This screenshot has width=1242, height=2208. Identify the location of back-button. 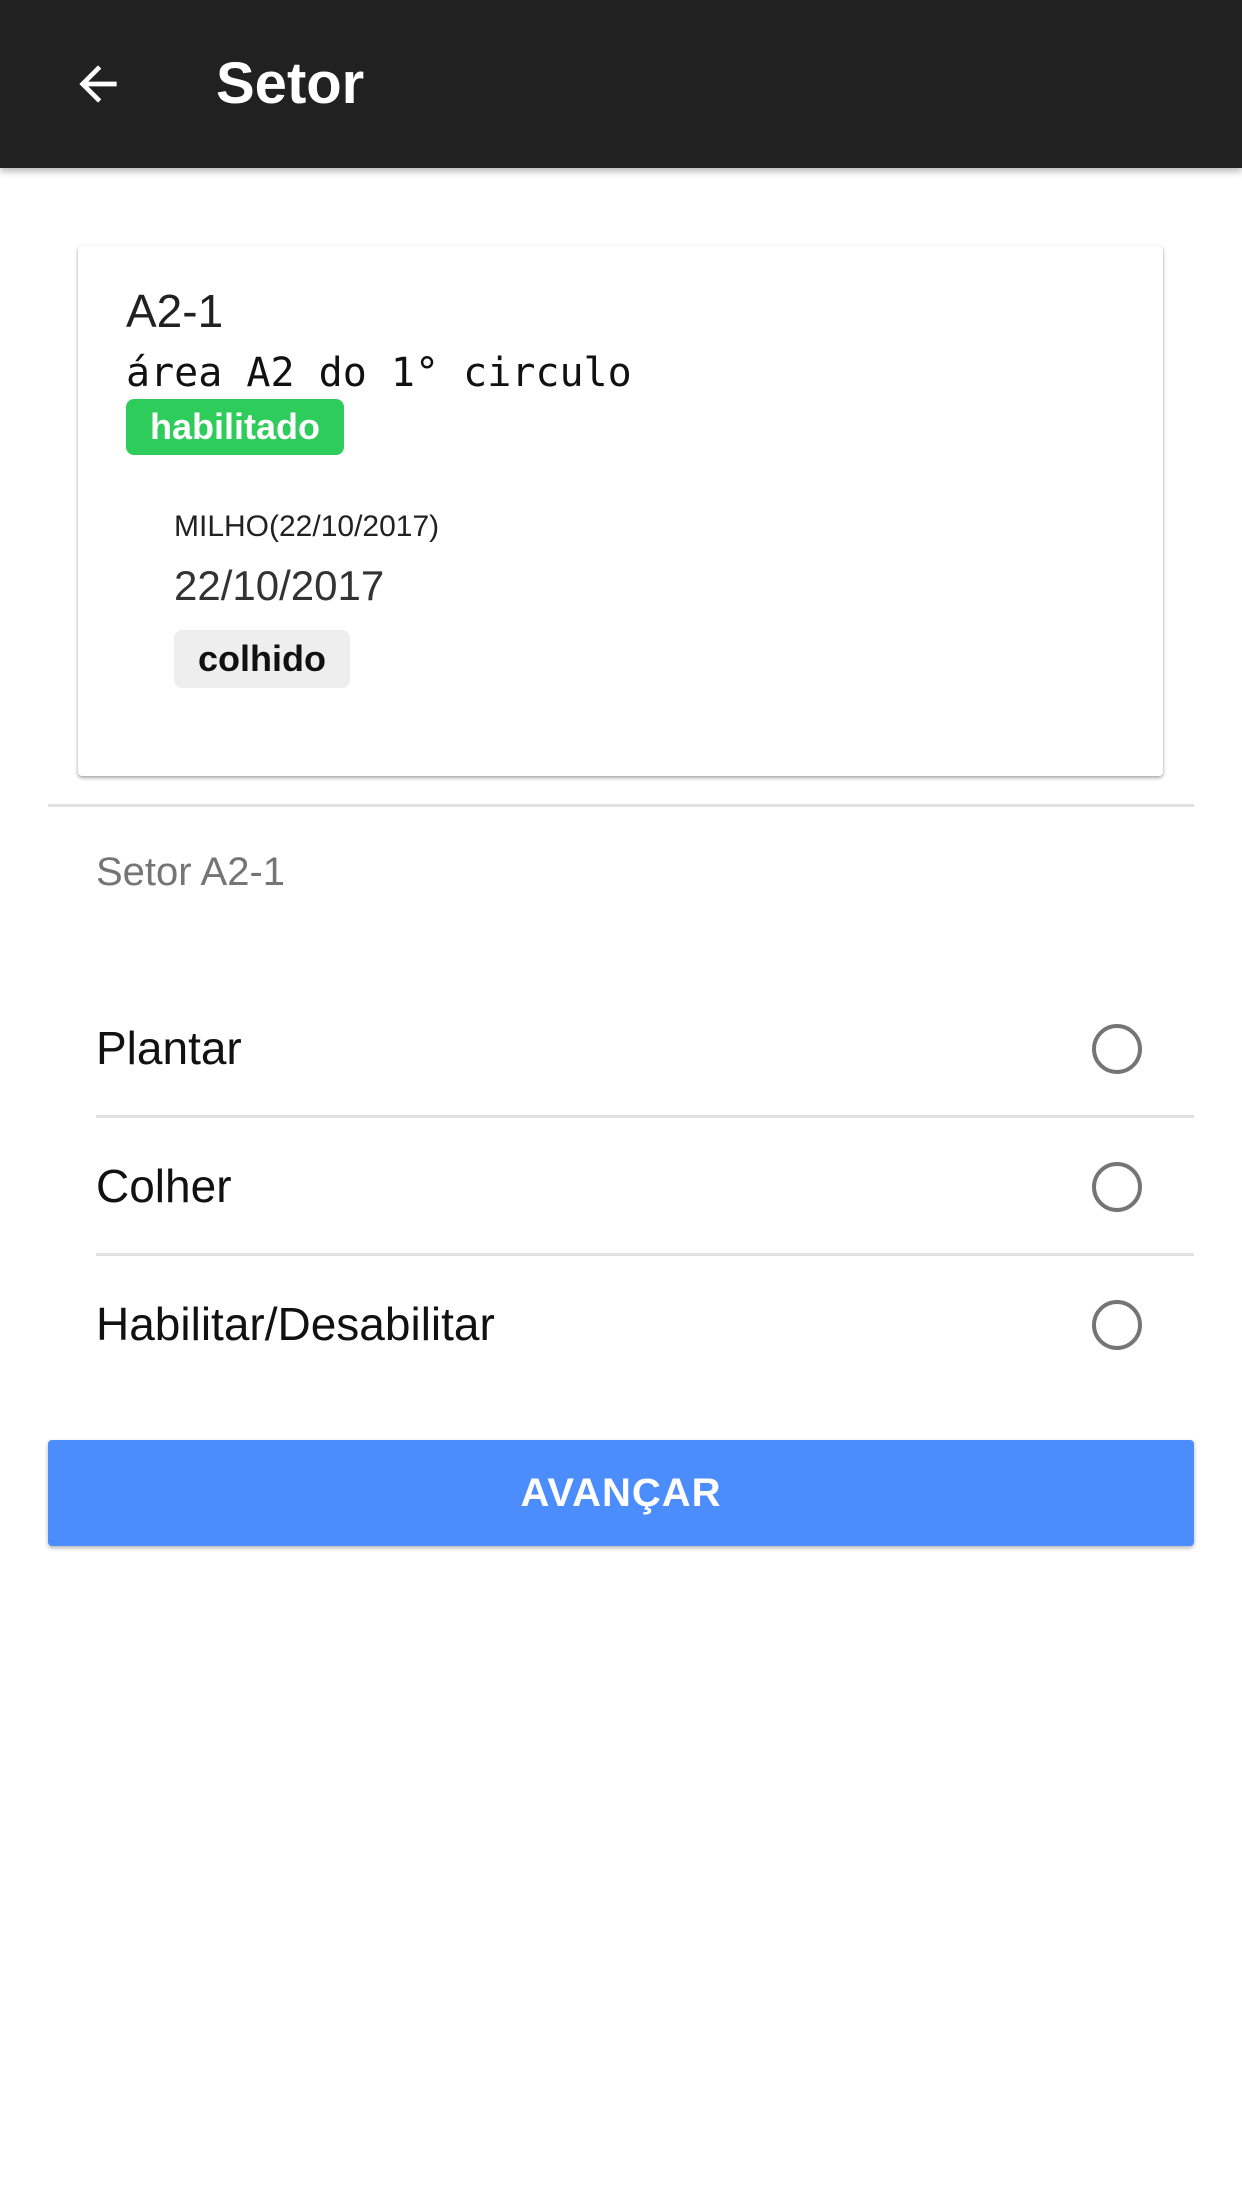
(98, 84).